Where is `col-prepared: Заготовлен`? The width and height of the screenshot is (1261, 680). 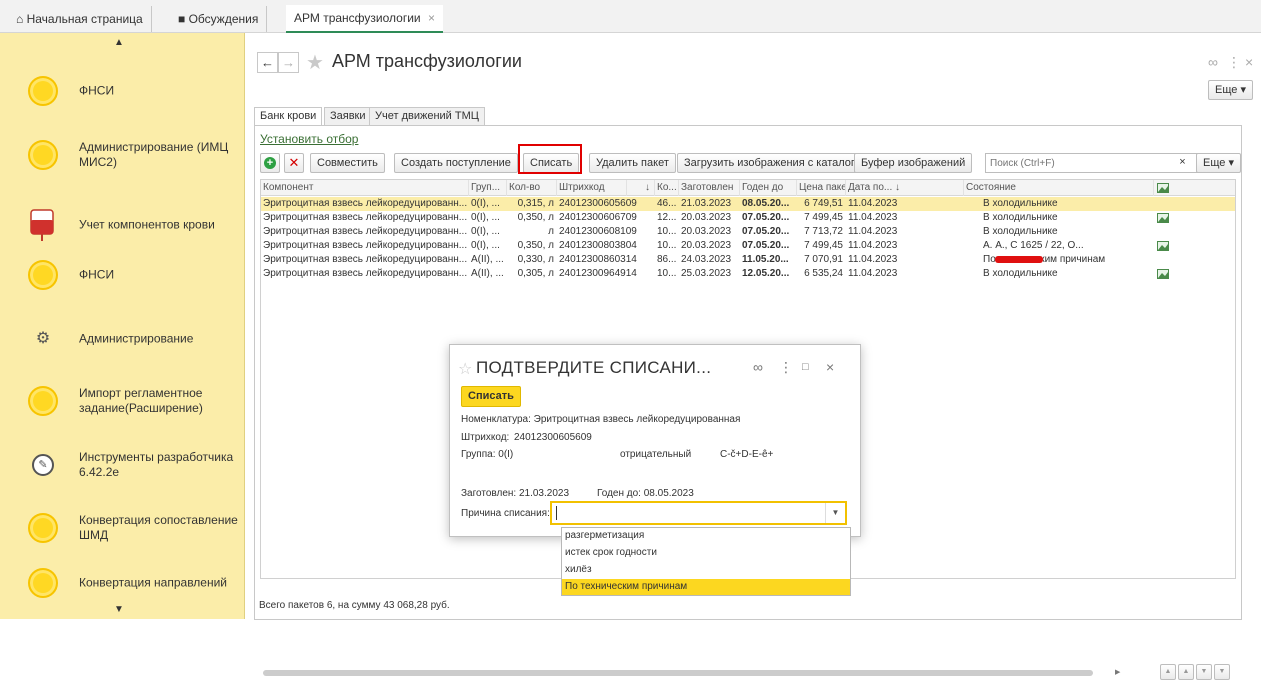 col-prepared: Заготовлен is located at coordinates (709, 188).